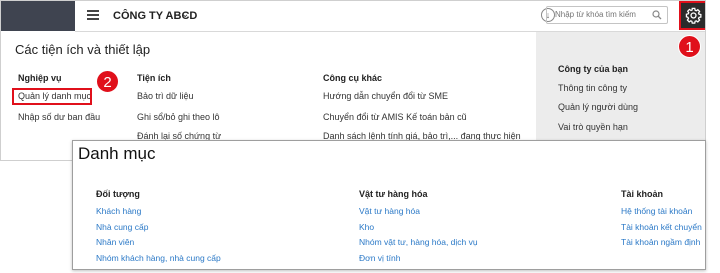  I want to click on link-nhom-khach-hang: Nhóm khách hàng, nhà cung cấp, so click(158, 258).